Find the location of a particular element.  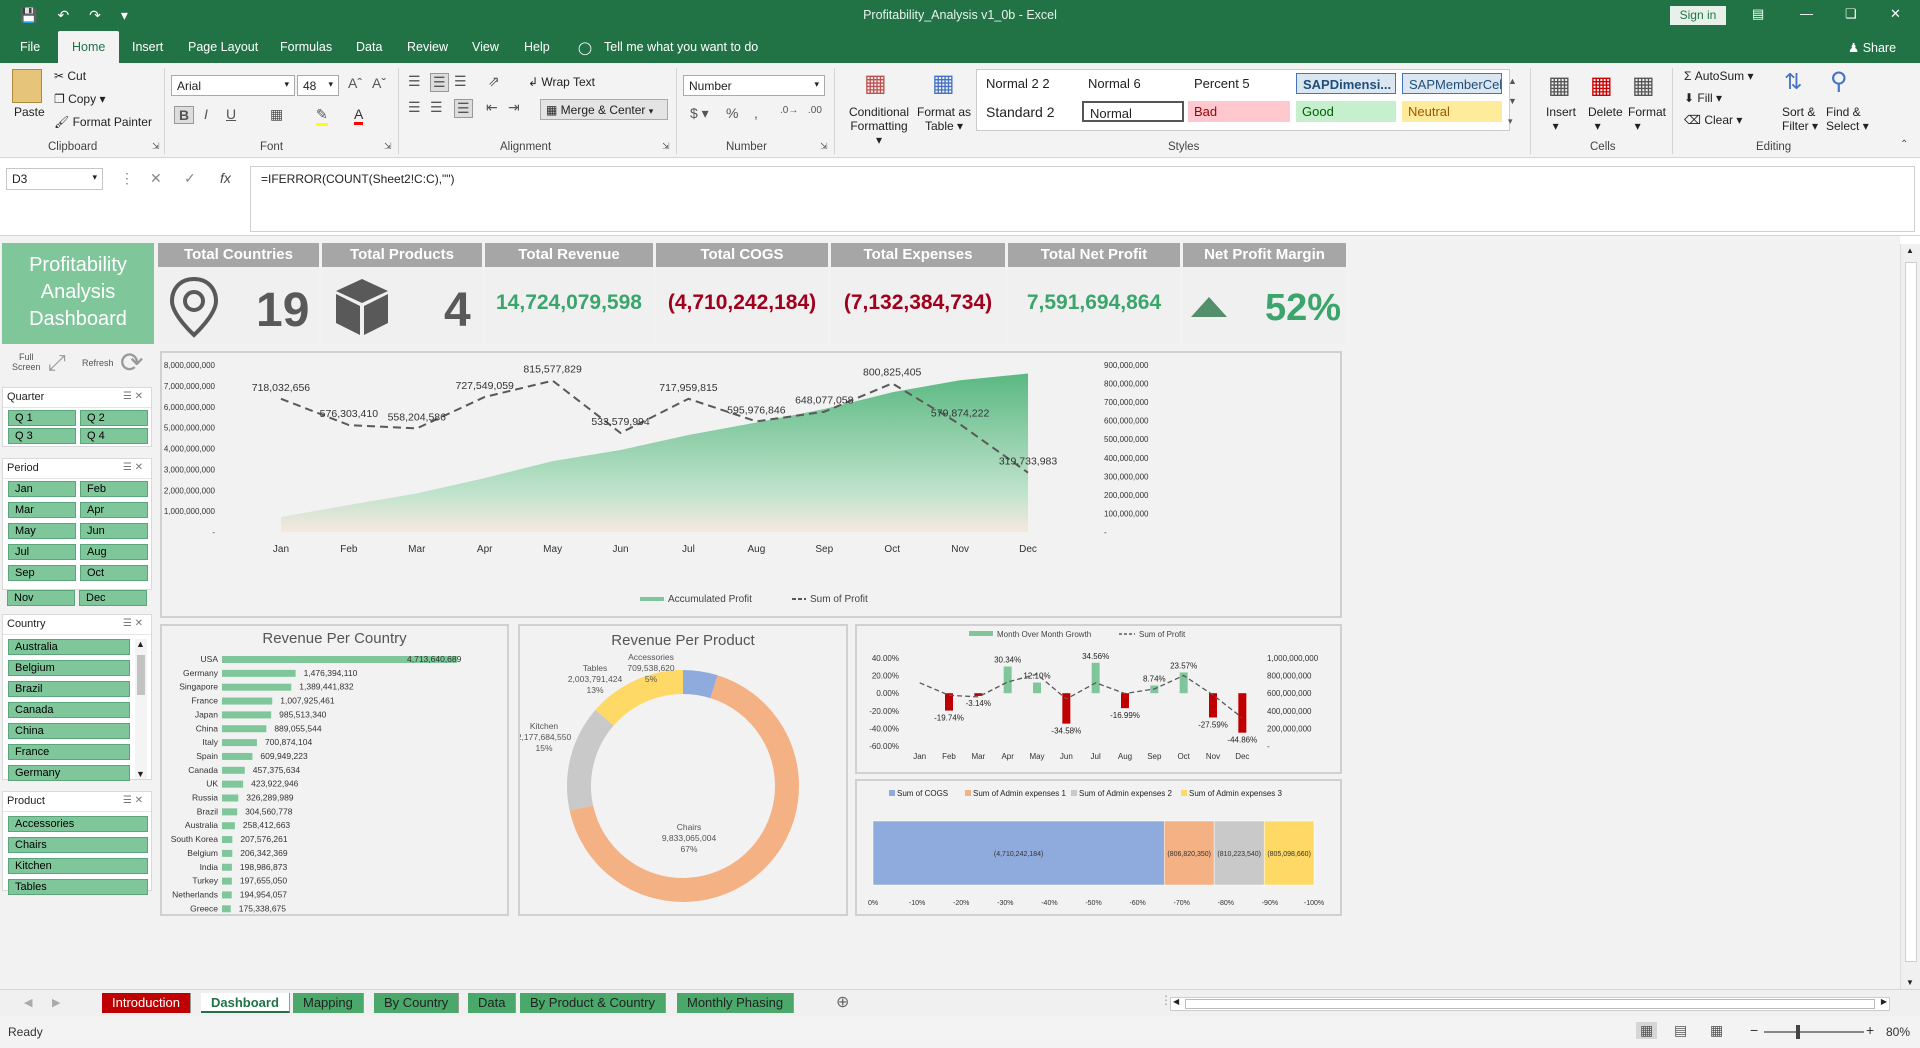

slicer-item: Australia is located at coordinates (69, 647).